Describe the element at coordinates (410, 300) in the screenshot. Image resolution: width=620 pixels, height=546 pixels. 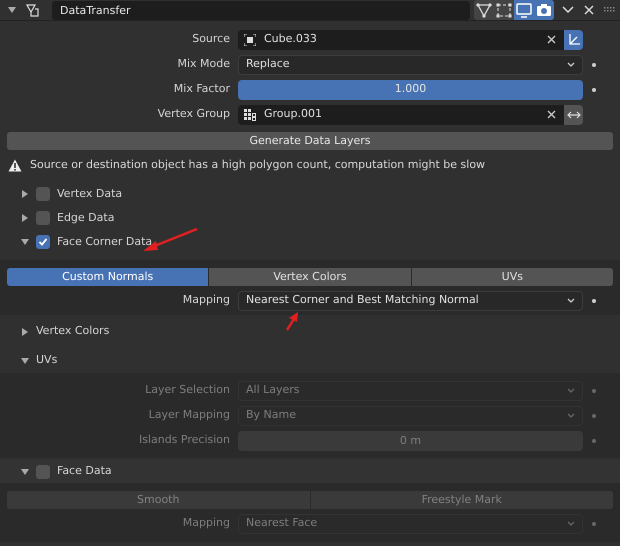
I see `dropdown: Nearest Corner and Best Matching Normal` at that location.